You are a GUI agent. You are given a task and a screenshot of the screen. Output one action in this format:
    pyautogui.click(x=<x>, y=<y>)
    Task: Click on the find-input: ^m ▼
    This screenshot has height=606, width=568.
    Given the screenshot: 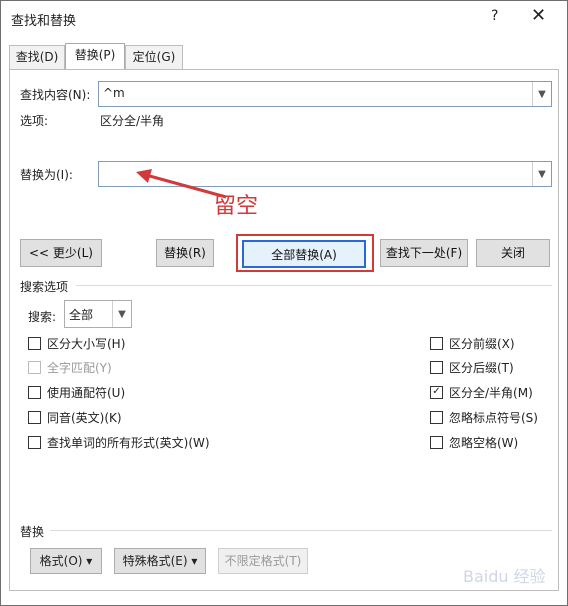 What is the action you would take?
    pyautogui.click(x=325, y=94)
    